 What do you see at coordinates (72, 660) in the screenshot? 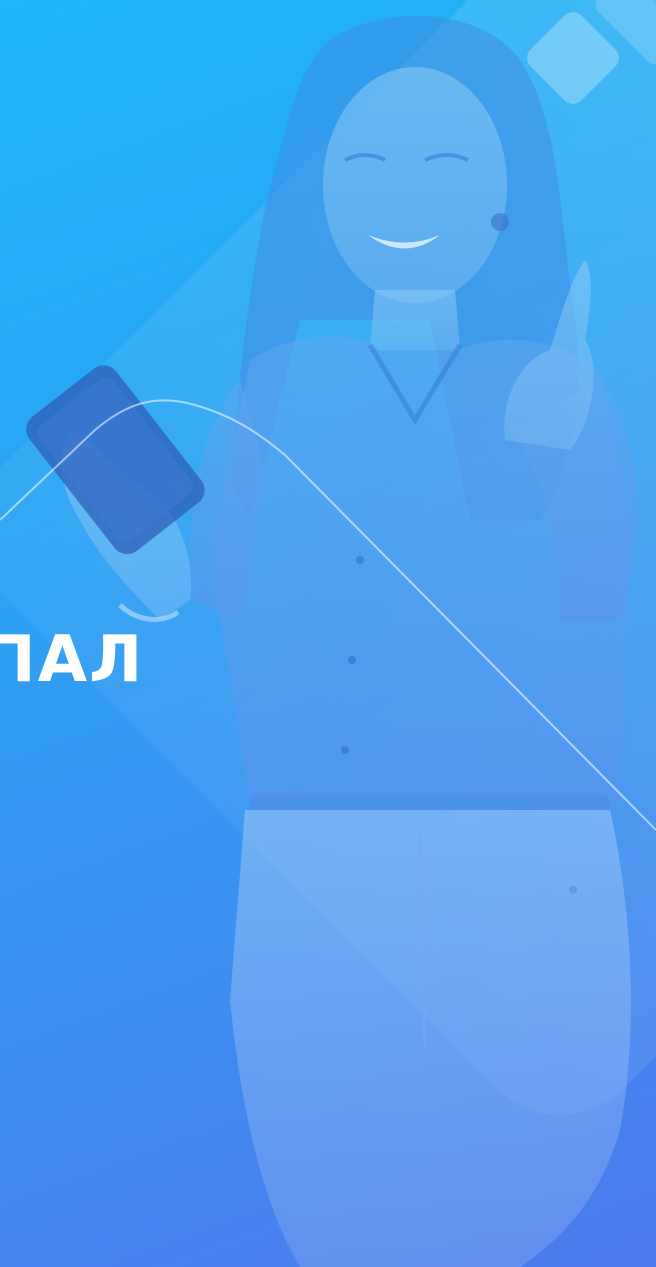
I see `promo-headline: ПАЛ` at bounding box center [72, 660].